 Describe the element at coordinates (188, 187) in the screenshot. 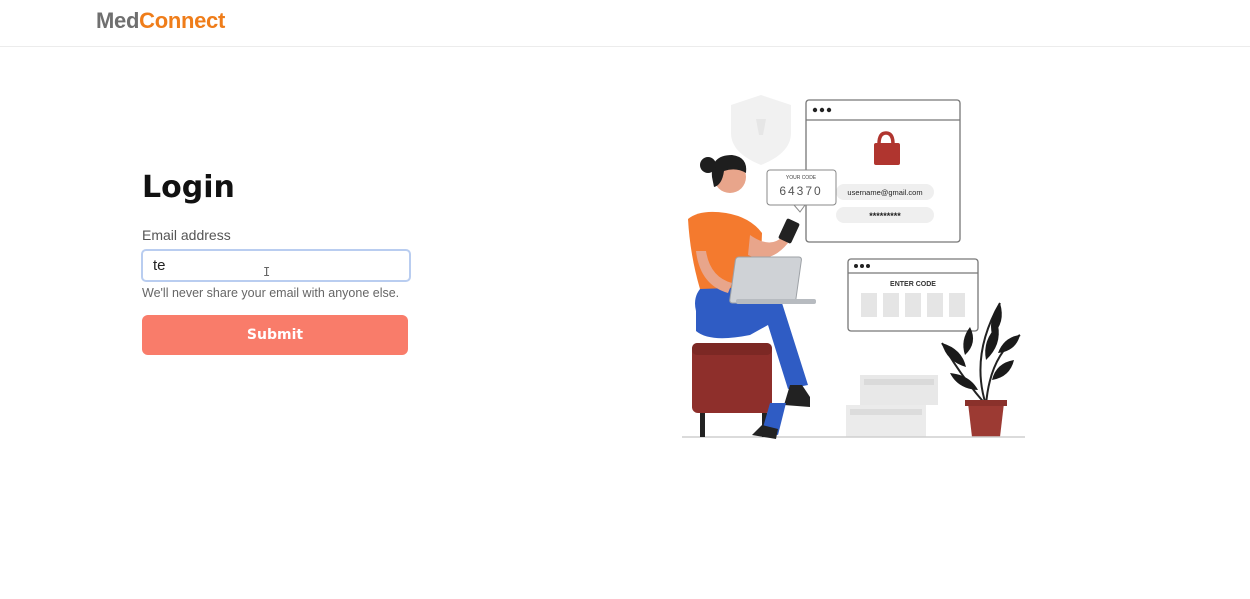

I see `page-title: Login` at that location.